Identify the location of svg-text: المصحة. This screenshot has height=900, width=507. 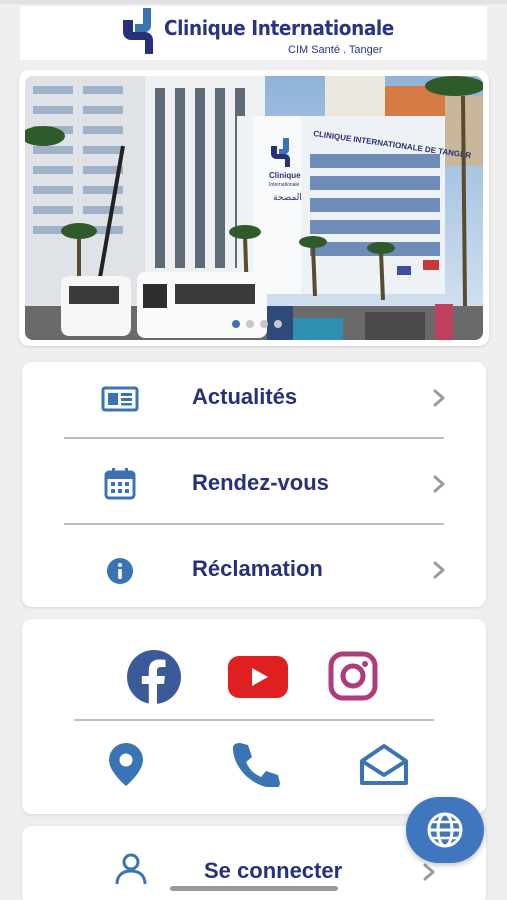
(287, 198).